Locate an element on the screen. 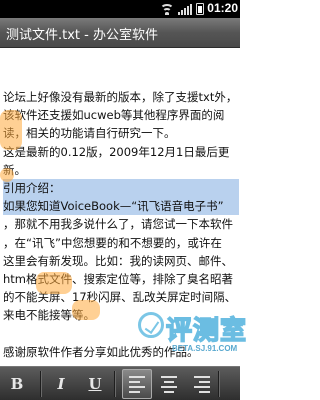  doc-line: 这里会有新发现。比如：我的读网页、邮件、 is located at coordinates (121, 261).